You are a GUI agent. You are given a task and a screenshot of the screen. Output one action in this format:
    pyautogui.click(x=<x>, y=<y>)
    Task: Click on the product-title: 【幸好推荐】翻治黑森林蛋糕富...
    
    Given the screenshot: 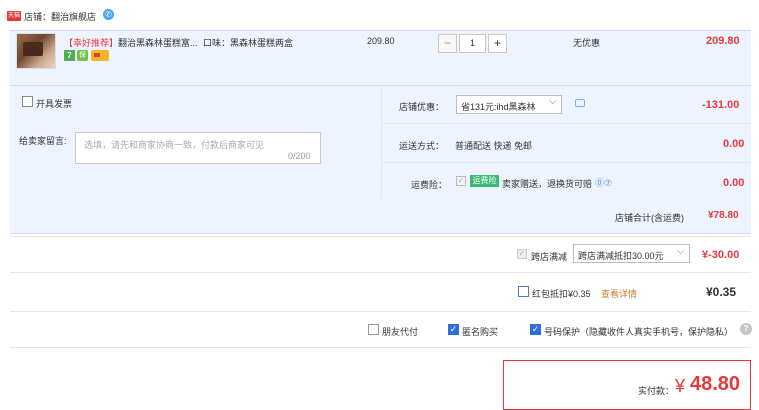 What is the action you would take?
    pyautogui.click(x=134, y=42)
    